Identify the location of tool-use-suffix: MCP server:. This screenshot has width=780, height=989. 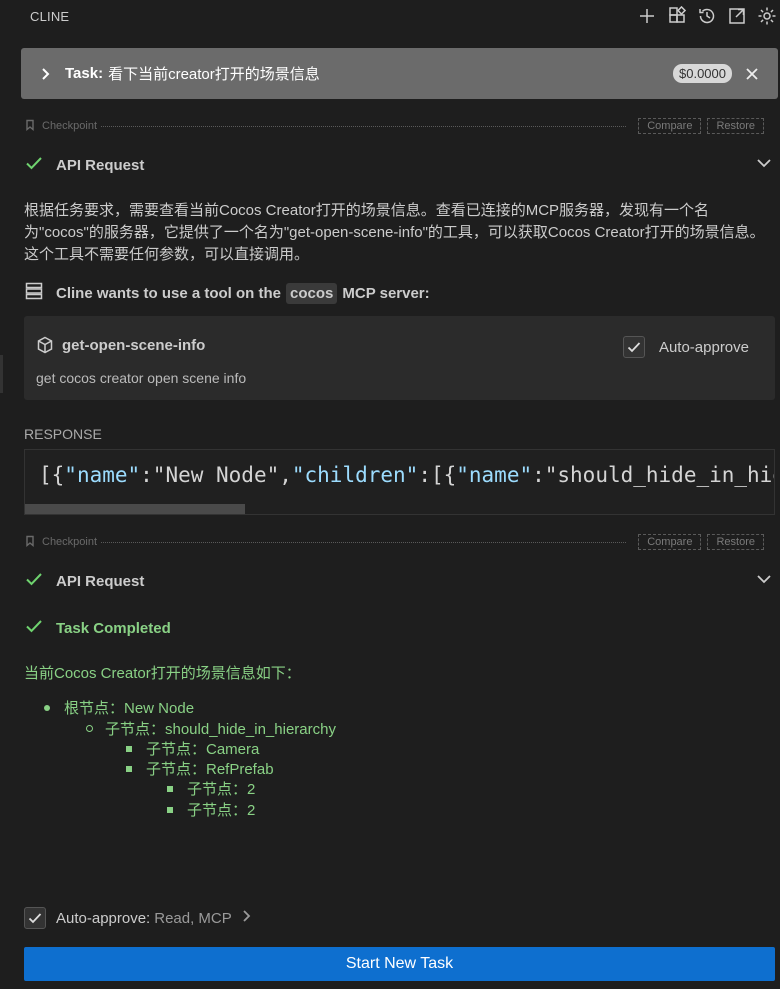
(386, 293).